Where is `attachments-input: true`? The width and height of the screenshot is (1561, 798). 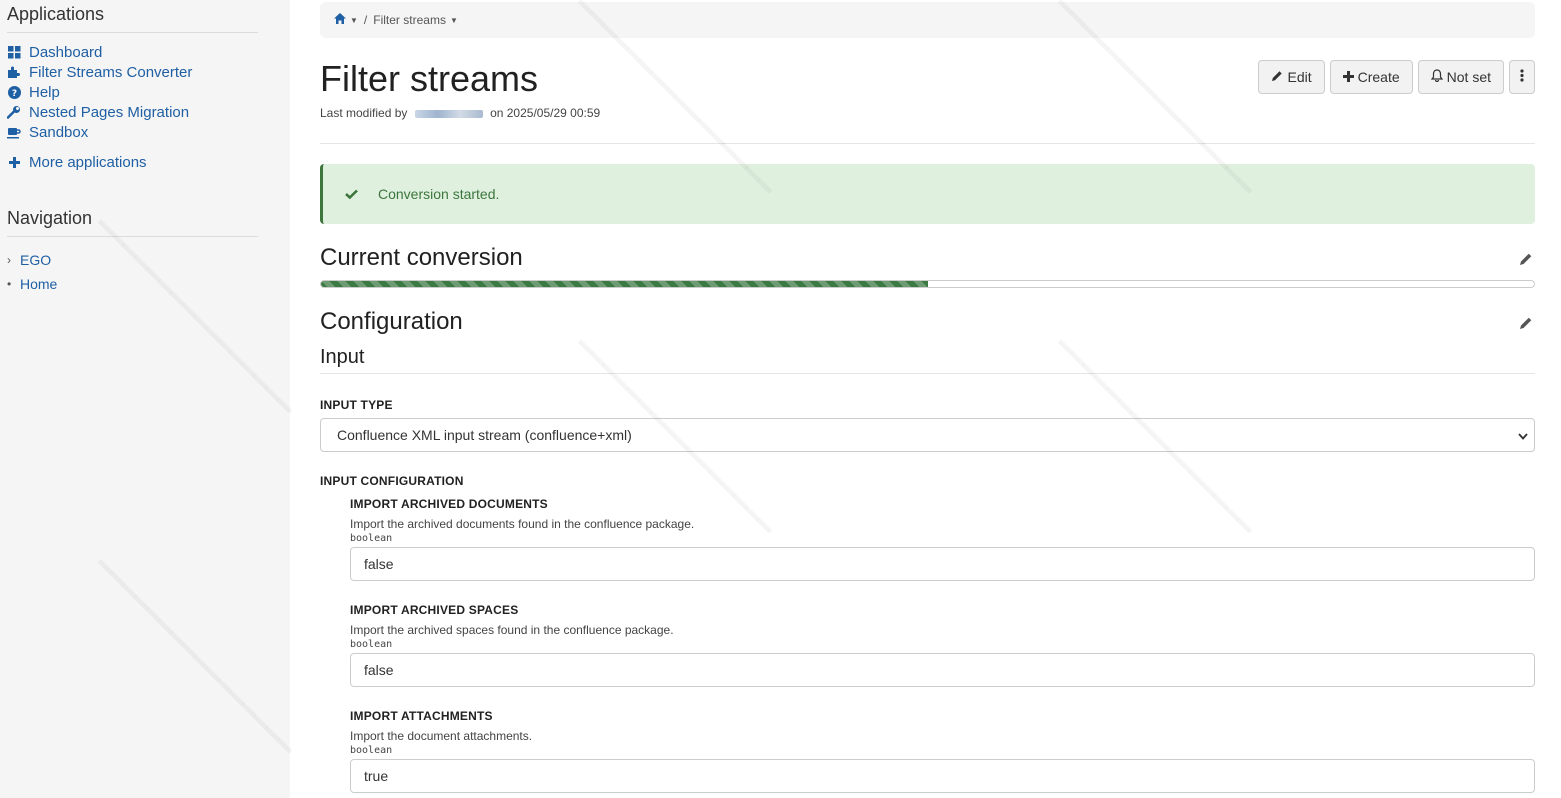
attachments-input: true is located at coordinates (942, 776).